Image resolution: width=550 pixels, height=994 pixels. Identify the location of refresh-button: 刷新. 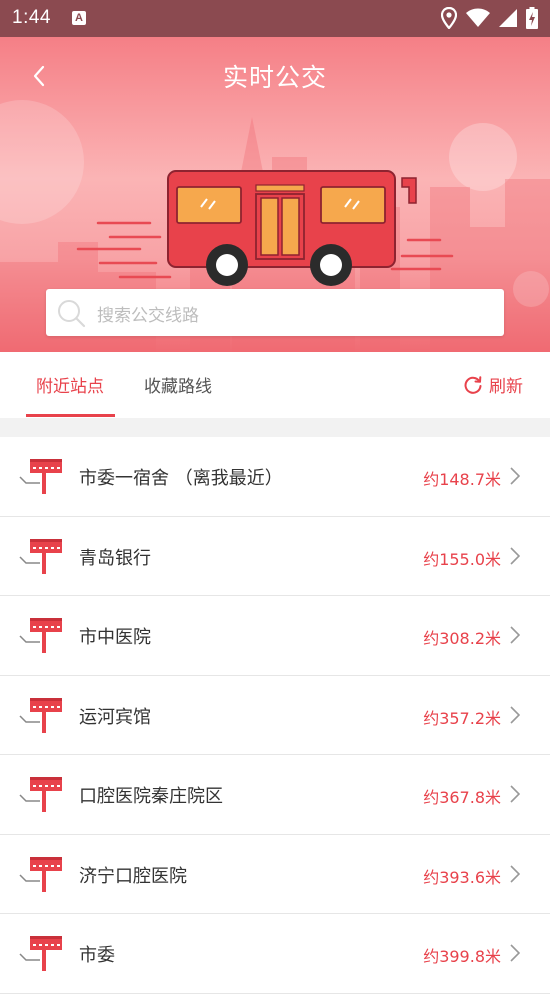
(493, 384).